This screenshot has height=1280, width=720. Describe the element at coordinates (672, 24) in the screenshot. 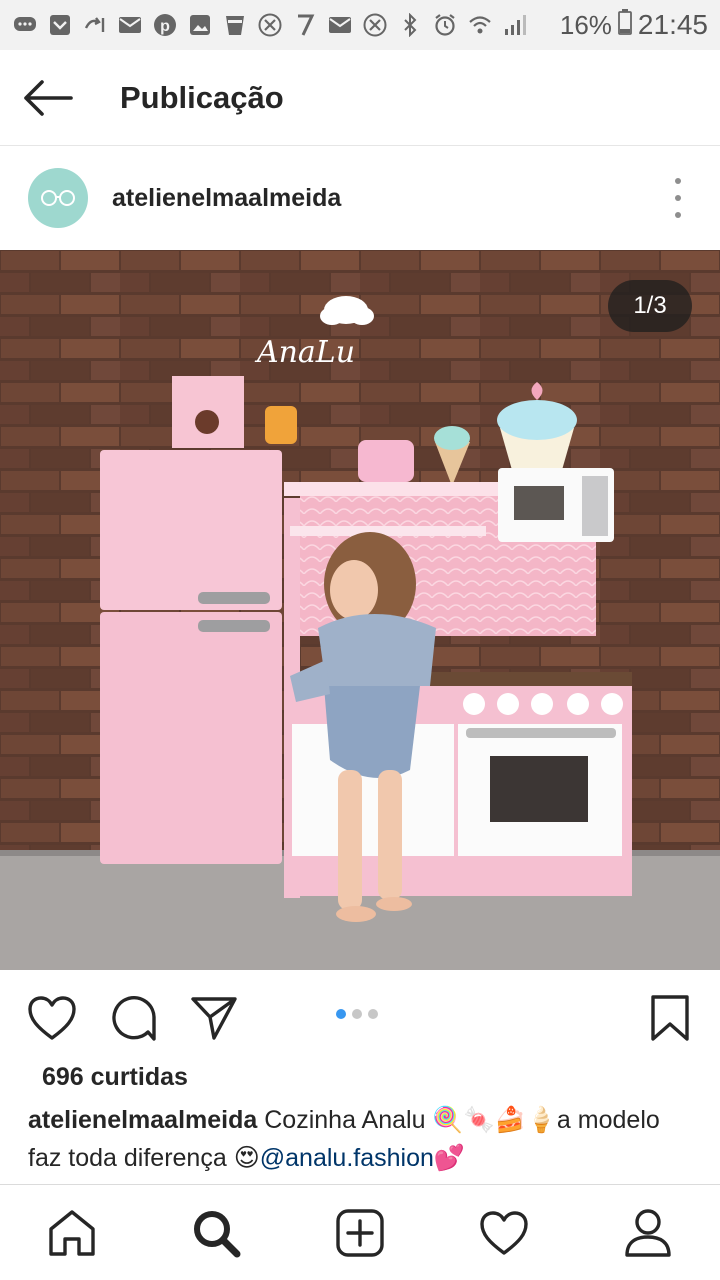

I see `clock: 21:45` at that location.